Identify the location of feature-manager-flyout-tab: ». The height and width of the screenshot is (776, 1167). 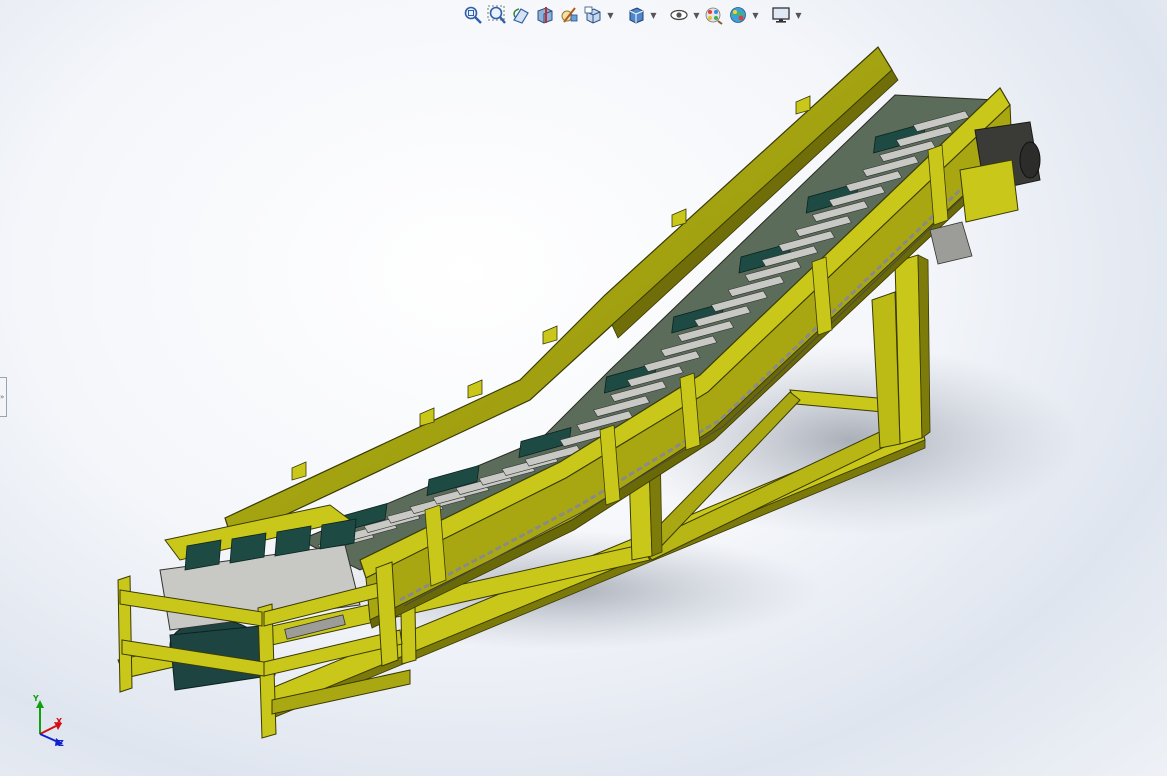
(3, 397).